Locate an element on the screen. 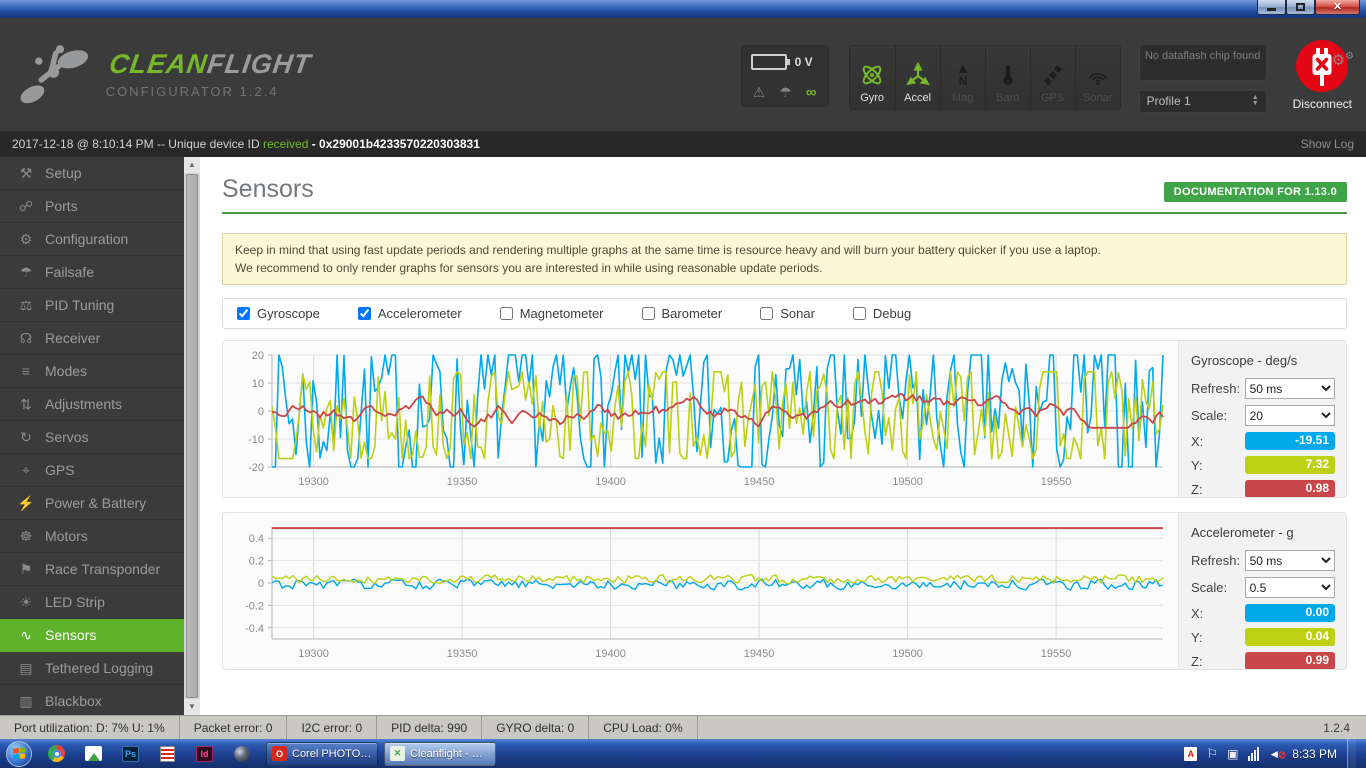 The height and width of the screenshot is (768, 1366). failsafe-icon: ☂ is located at coordinates (785, 92).